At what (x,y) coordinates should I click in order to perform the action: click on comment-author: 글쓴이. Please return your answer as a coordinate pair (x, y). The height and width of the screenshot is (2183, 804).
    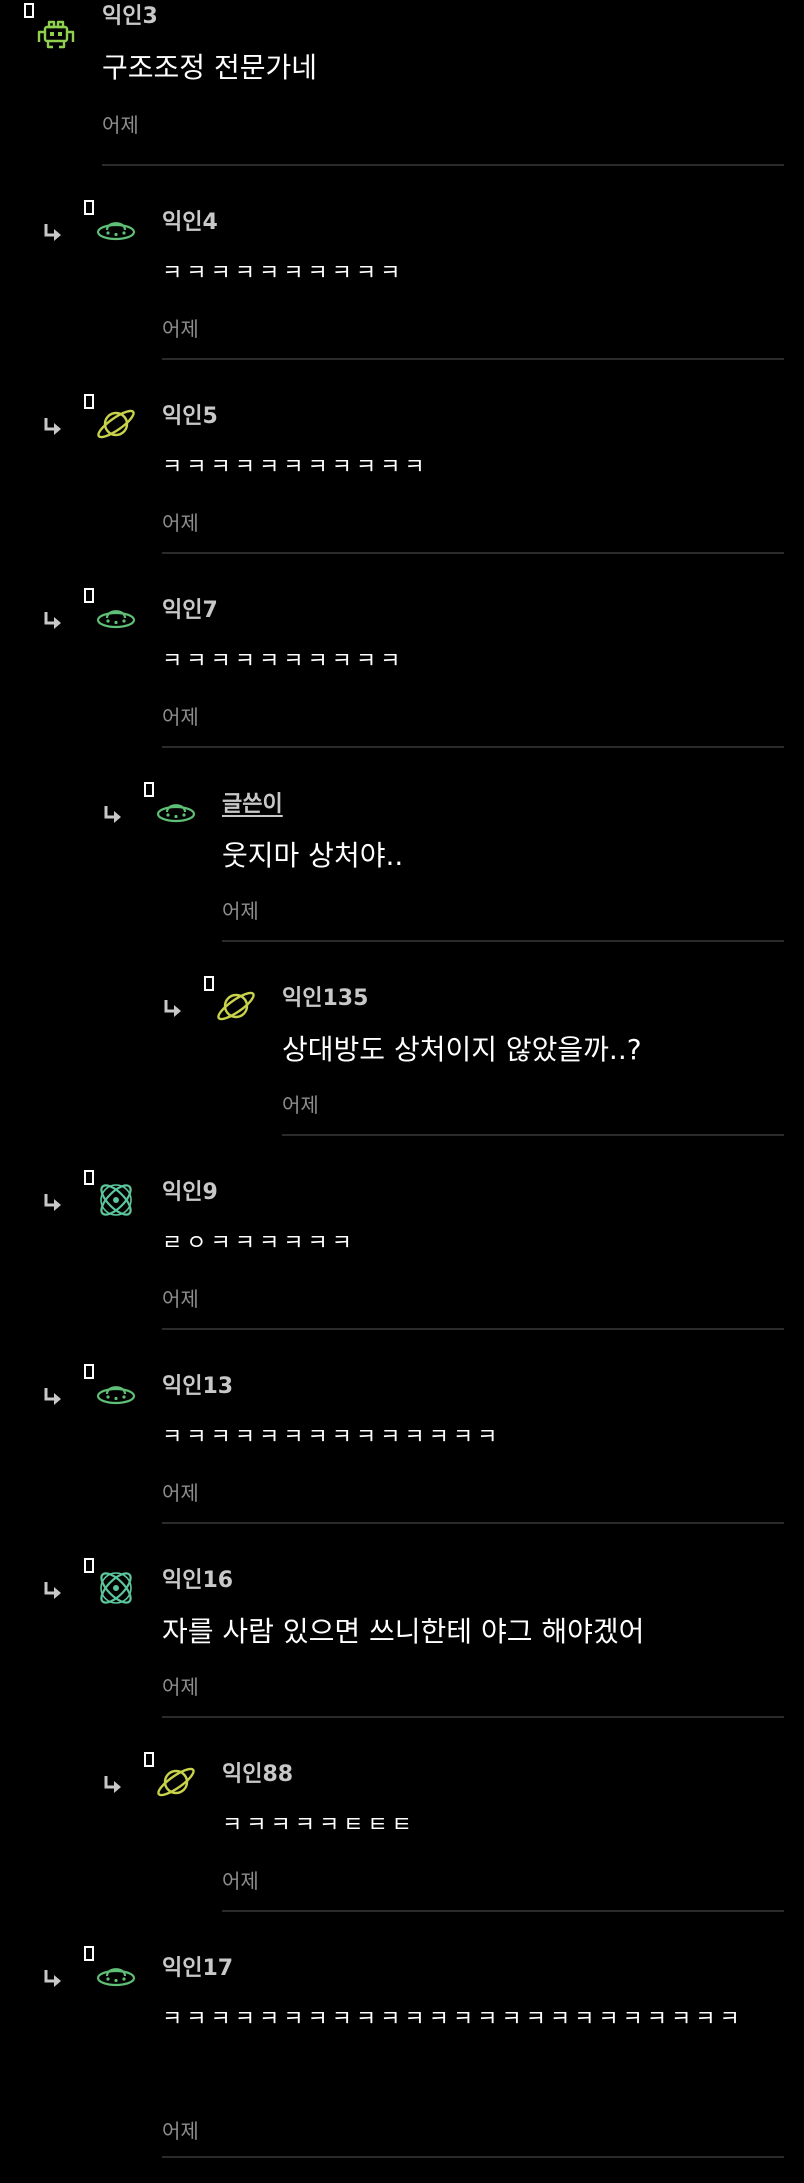
    Looking at the image, I should click on (252, 805).